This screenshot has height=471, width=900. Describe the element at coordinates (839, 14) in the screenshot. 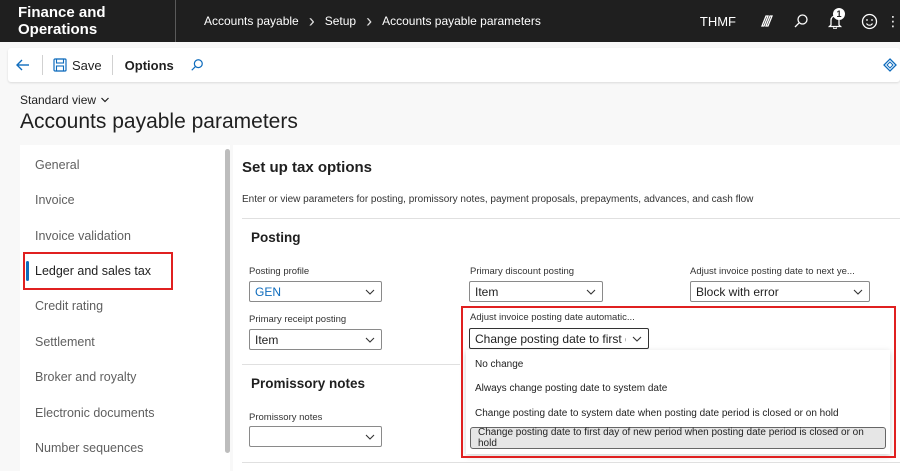

I see `notification-badge: 1` at that location.